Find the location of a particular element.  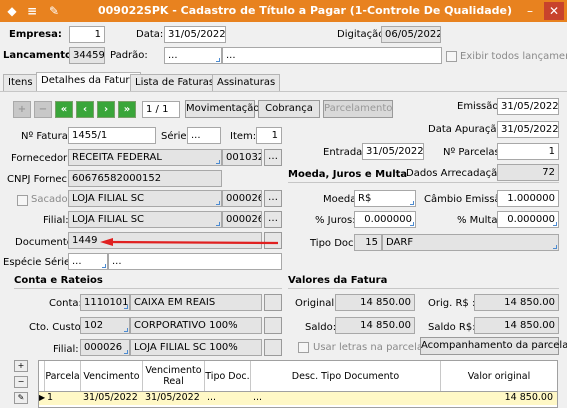

tab-detalhes-fatura: Detalhes da Fatura is located at coordinates (88, 82).